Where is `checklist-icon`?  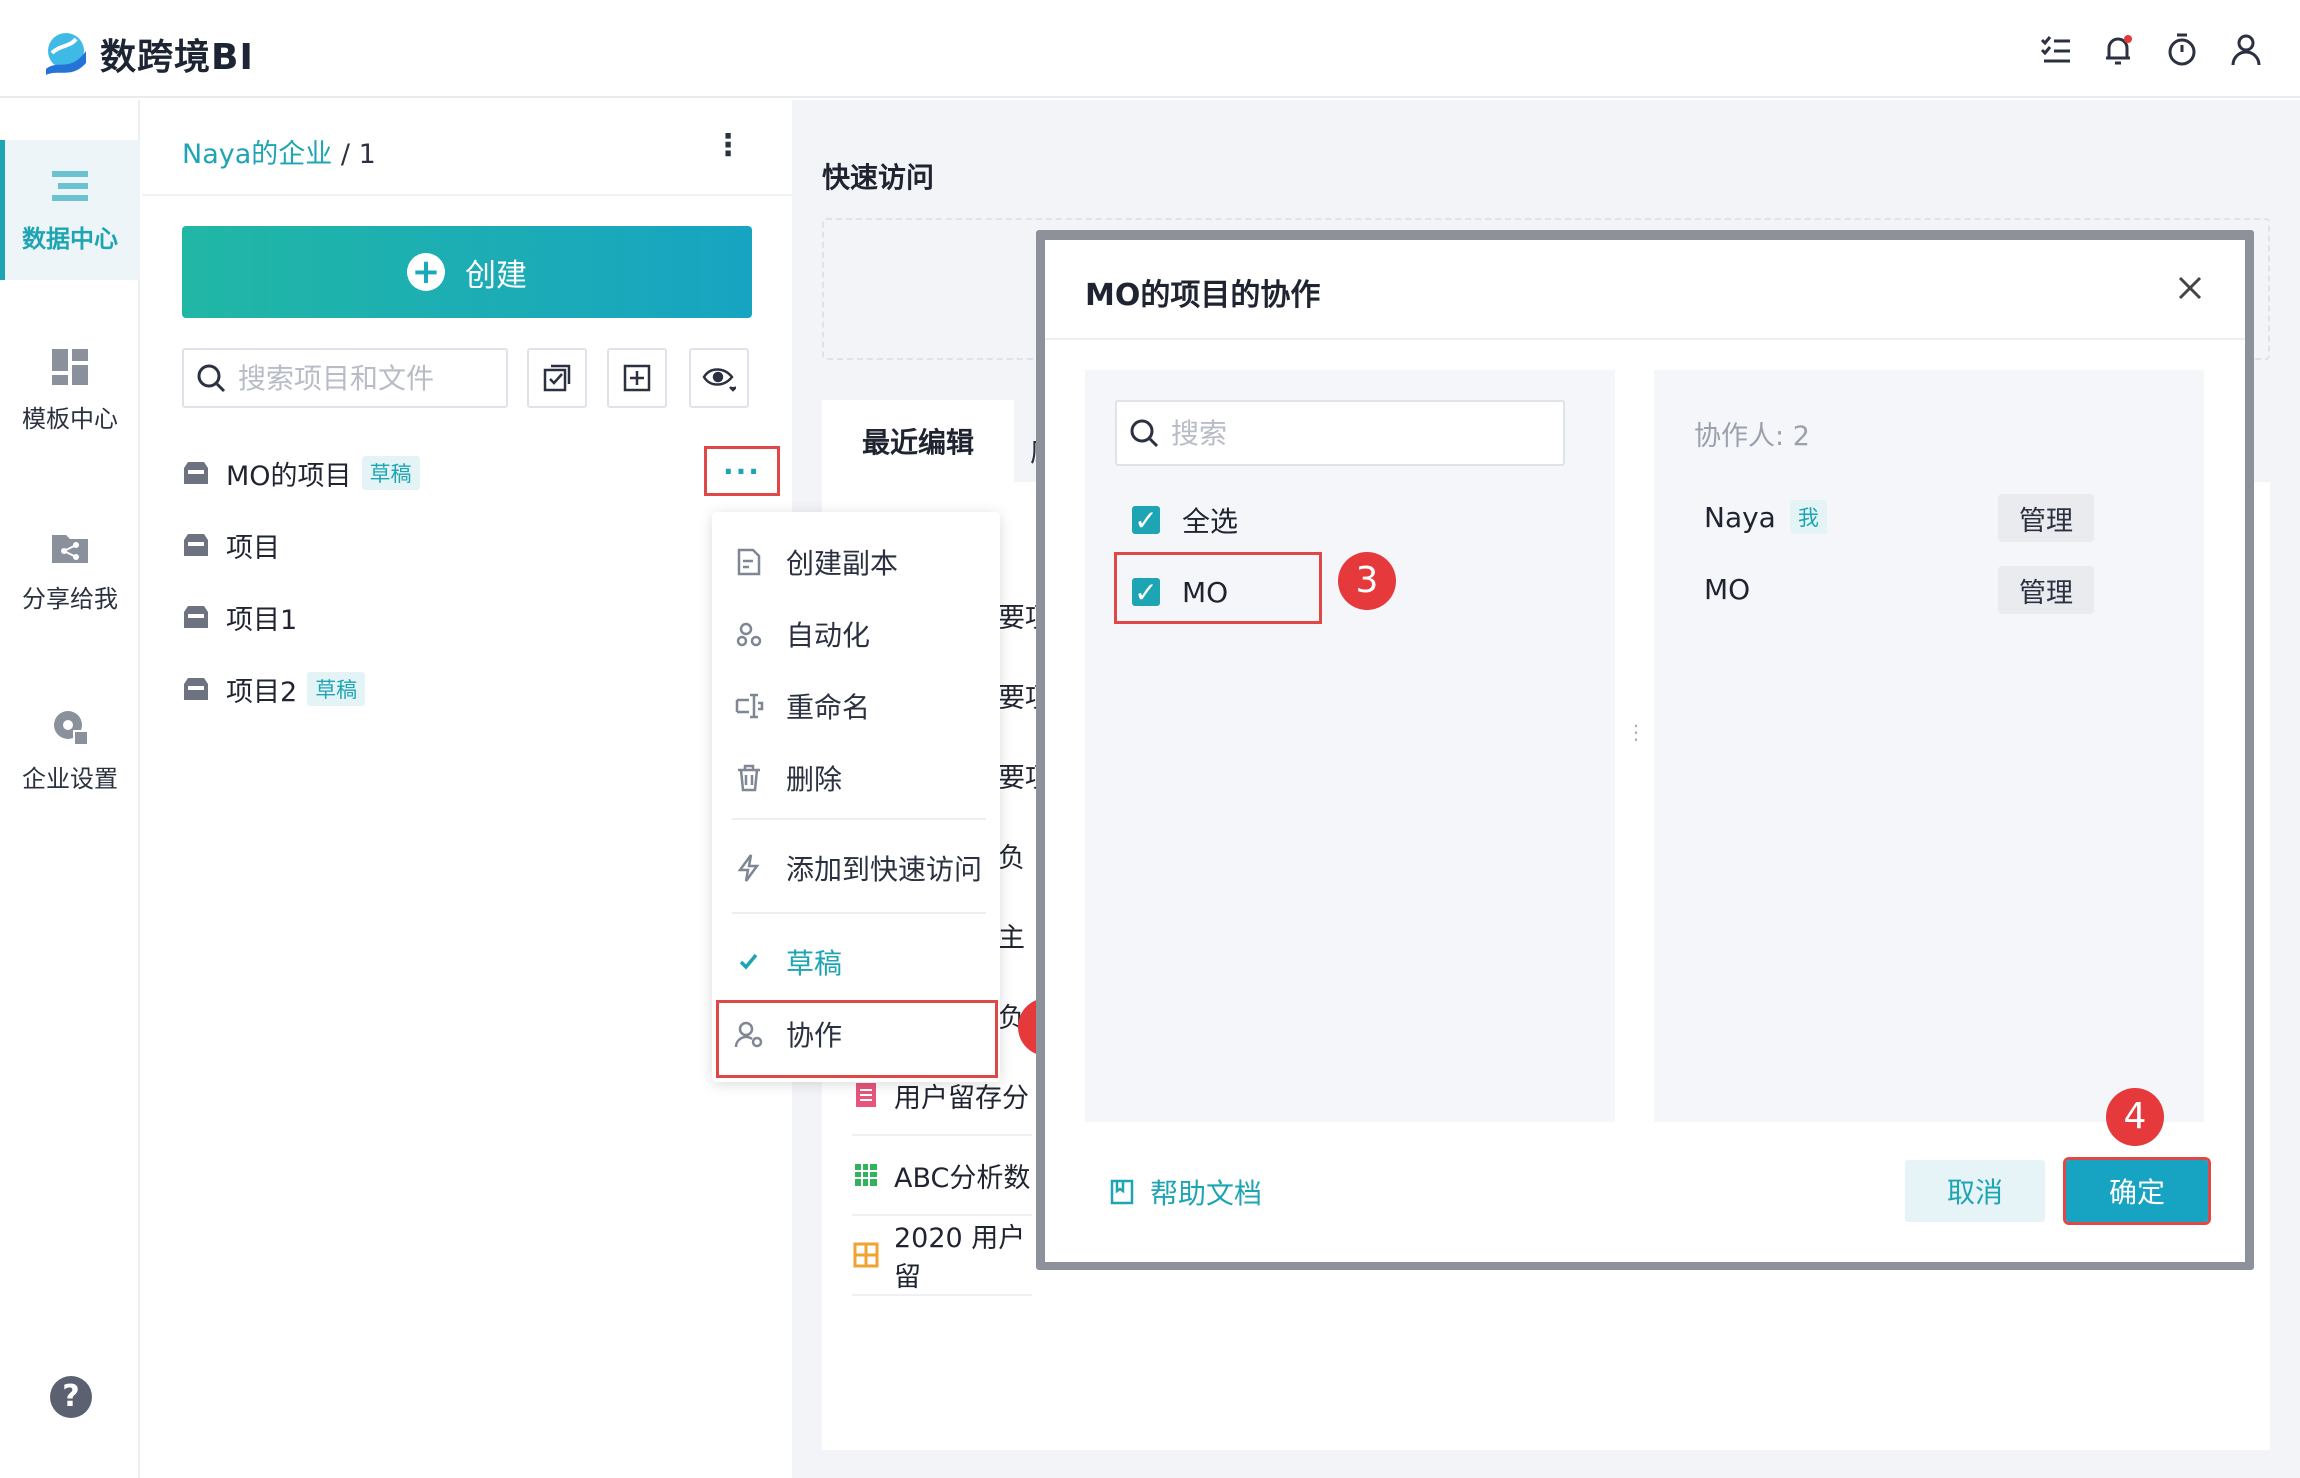
checklist-icon is located at coordinates (2056, 50).